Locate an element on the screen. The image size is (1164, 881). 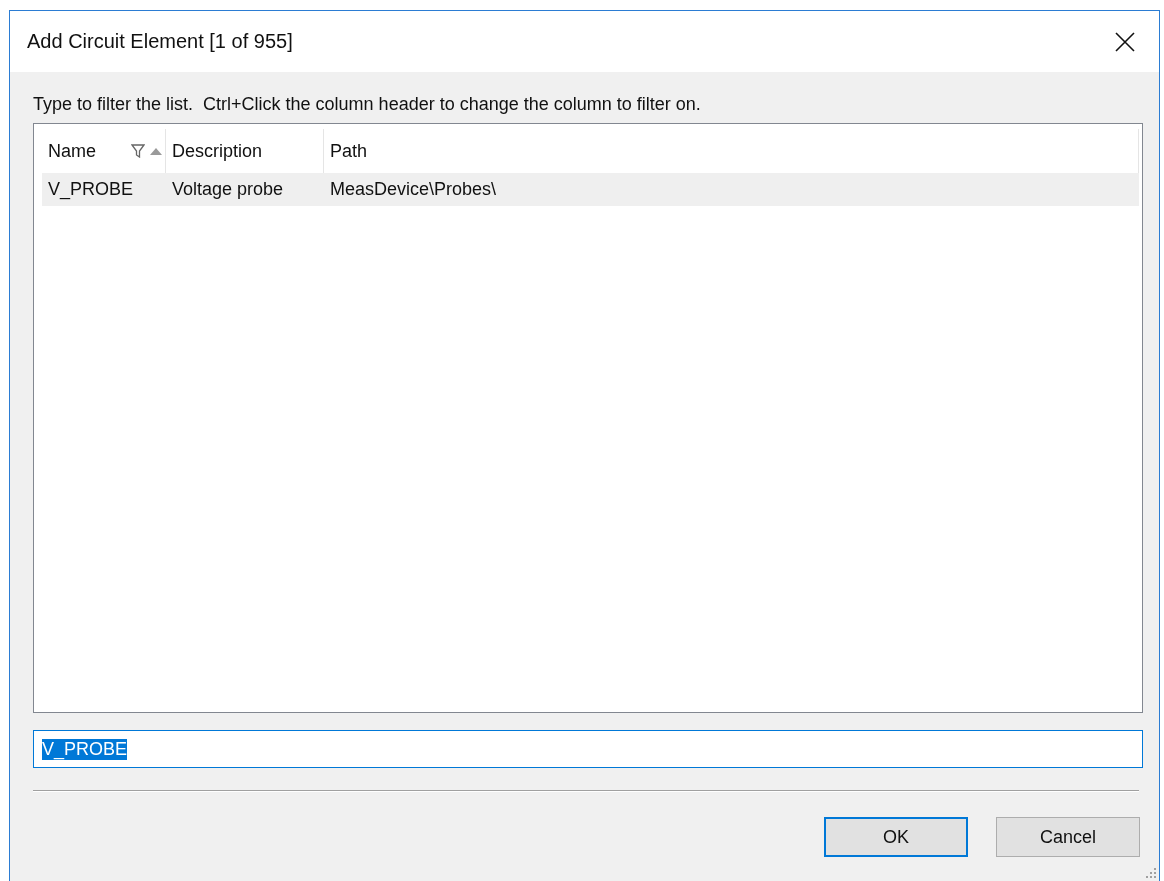
filter-field: V_PROBE is located at coordinates (588, 749).